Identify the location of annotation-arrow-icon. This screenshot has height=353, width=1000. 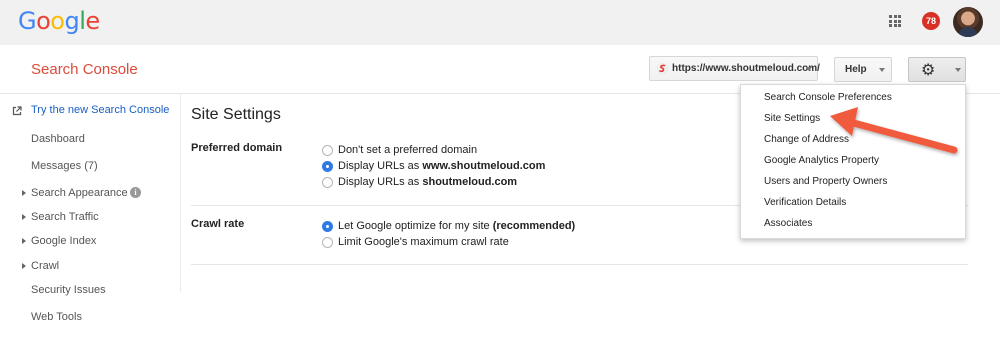
(894, 130).